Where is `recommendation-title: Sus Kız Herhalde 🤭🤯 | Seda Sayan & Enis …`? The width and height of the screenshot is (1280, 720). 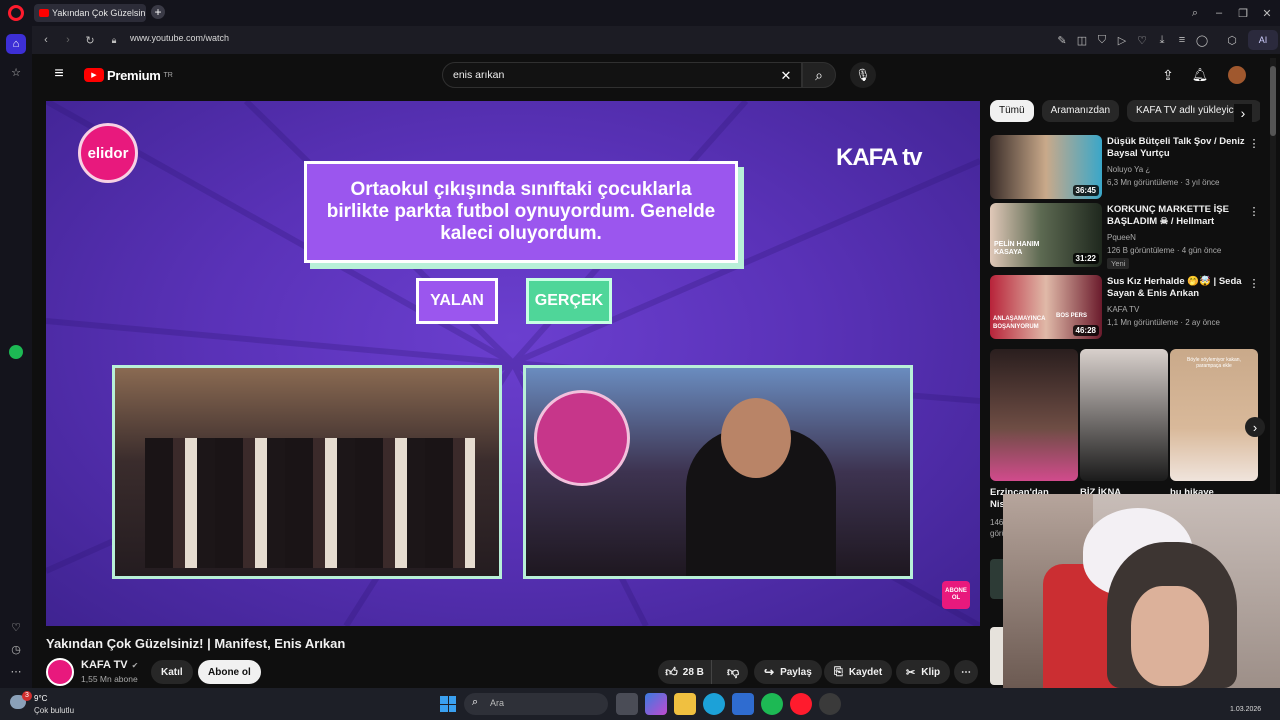
recommendation-title: Sus Kız Herhalde 🤭🤯 | Seda Sayan & Enis … is located at coordinates (1177, 288).